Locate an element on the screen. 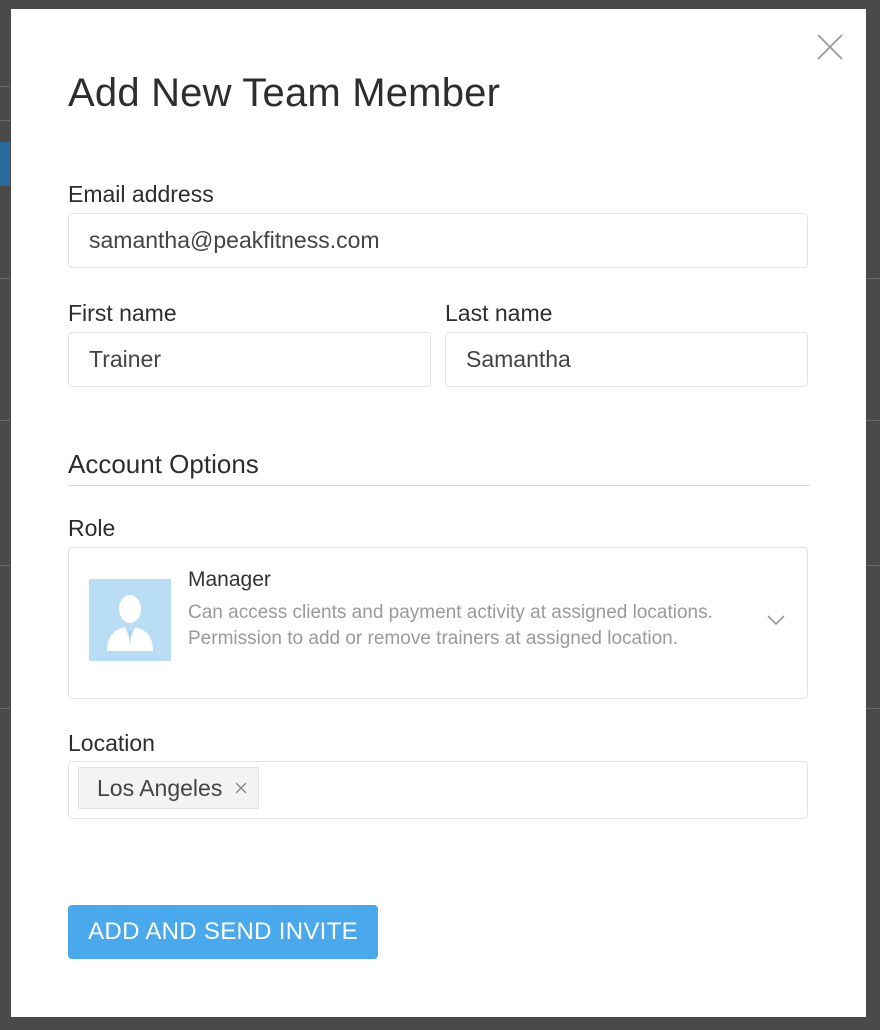 The image size is (880, 1030). chevron-down-icon is located at coordinates (776, 620).